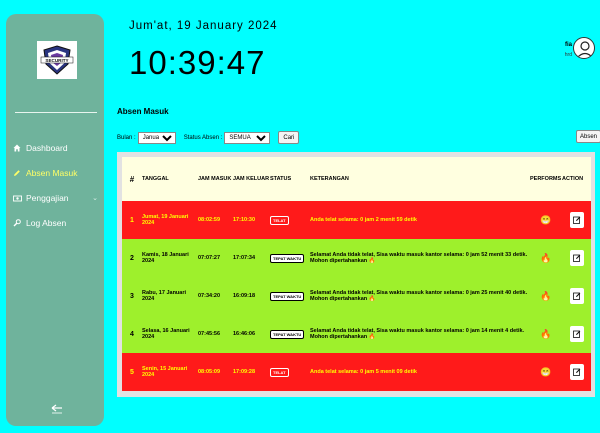 This screenshot has width=600, height=433. Describe the element at coordinates (132, 179) in the screenshot. I see `col-header-no: #` at that location.